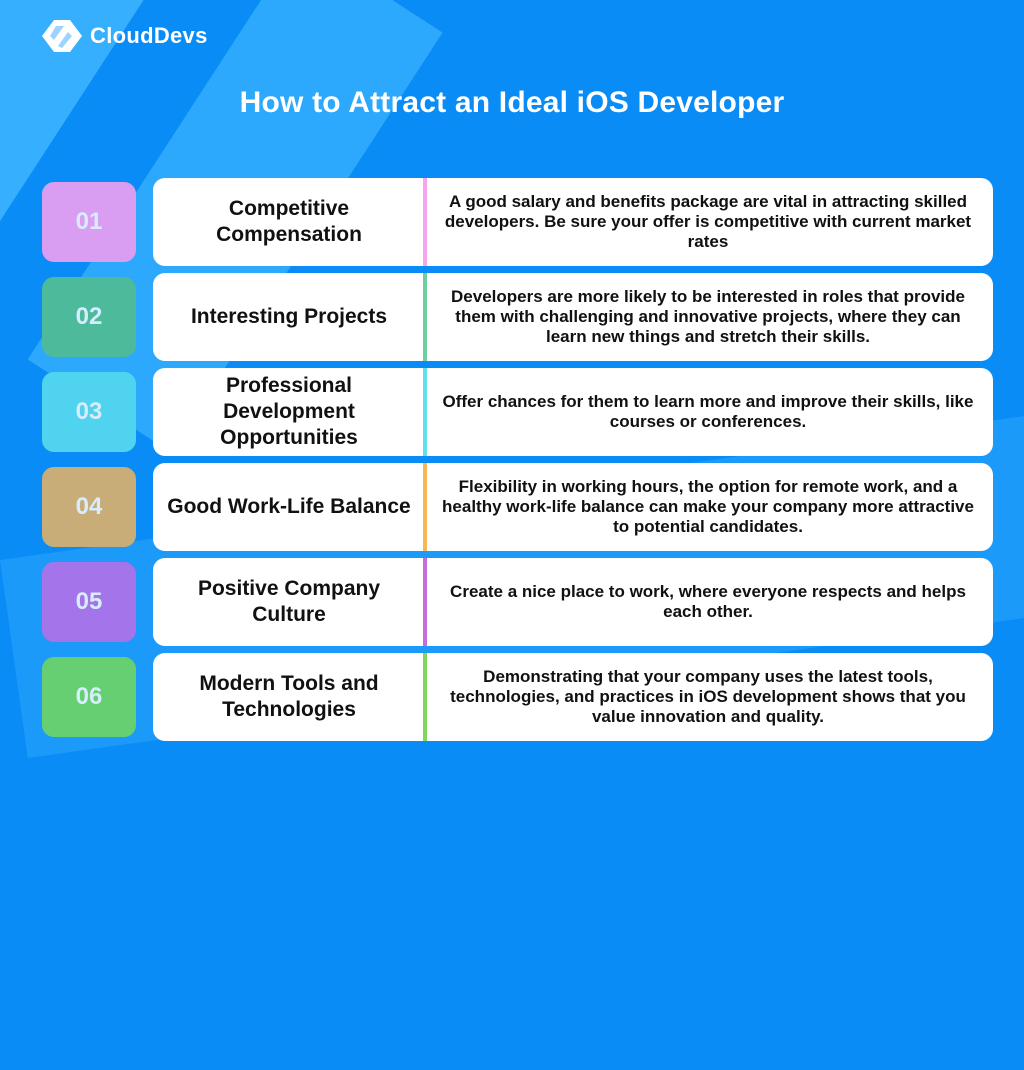 The image size is (1024, 1070). Describe the element at coordinates (89, 317) in the screenshot. I see `item-number-badge: 02` at that location.